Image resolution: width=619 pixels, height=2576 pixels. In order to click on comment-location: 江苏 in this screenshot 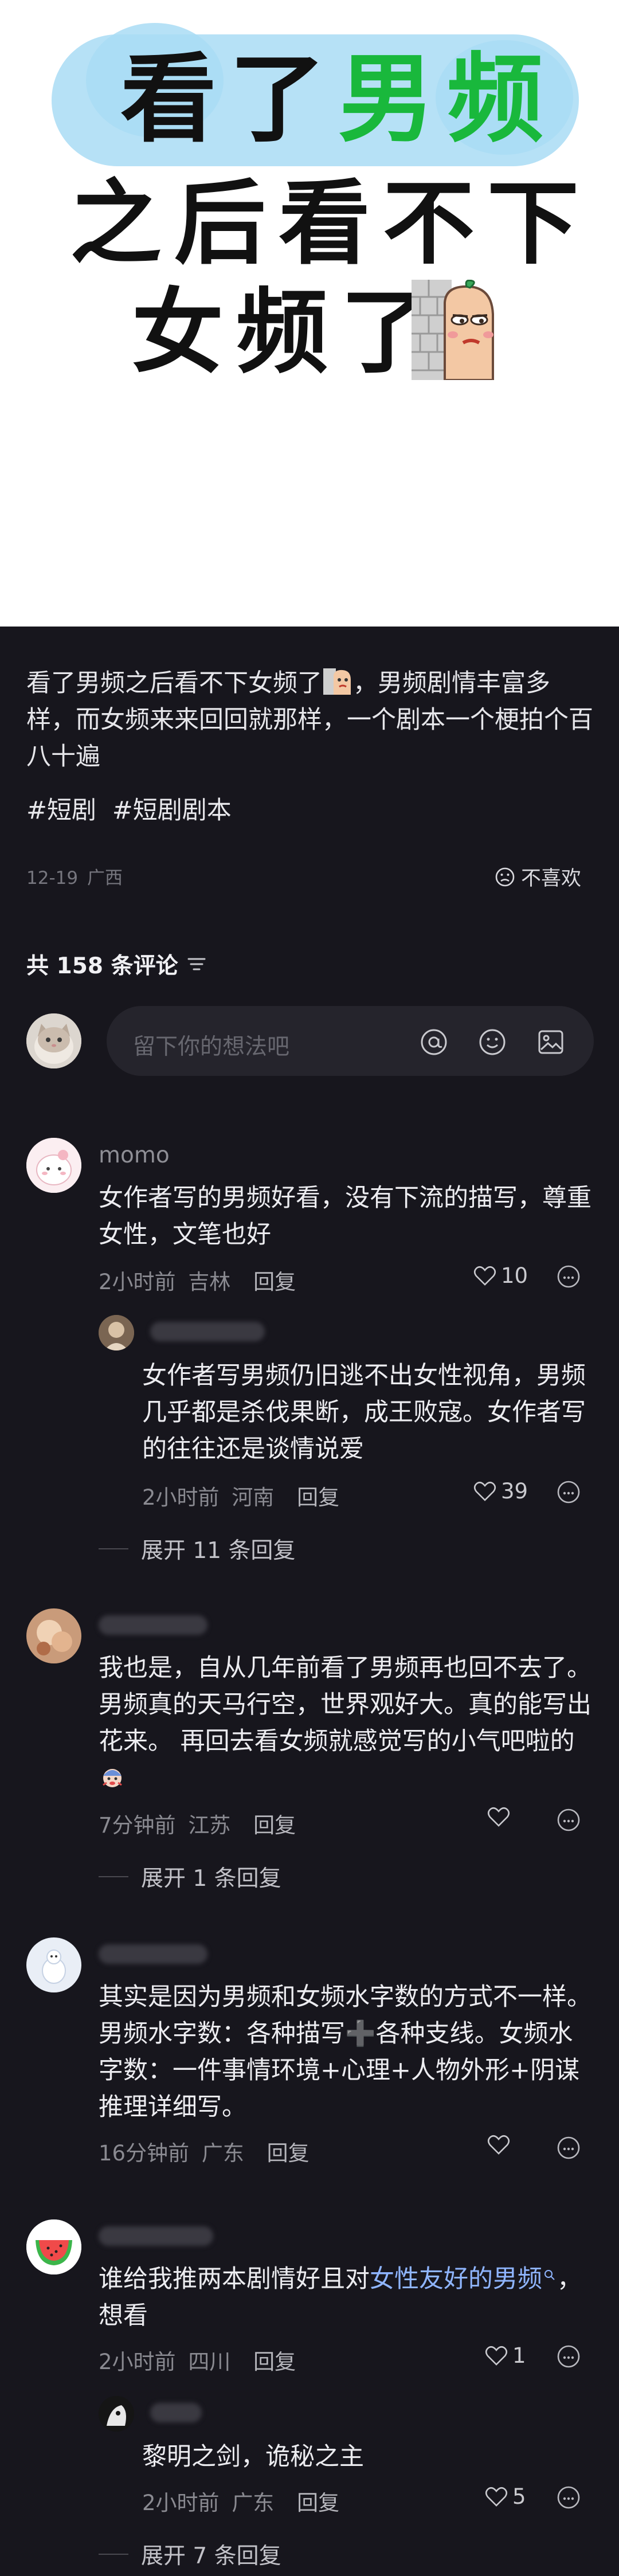, I will do `click(209, 1825)`.